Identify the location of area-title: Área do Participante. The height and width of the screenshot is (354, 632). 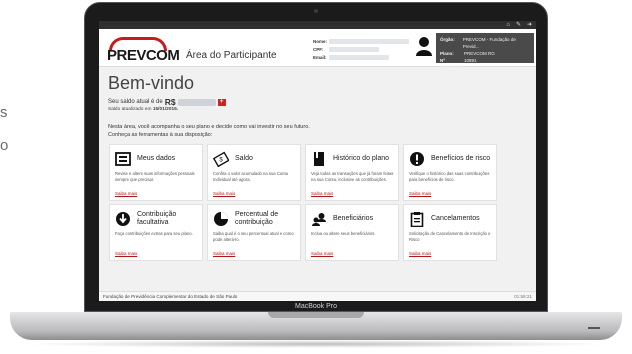
(231, 55).